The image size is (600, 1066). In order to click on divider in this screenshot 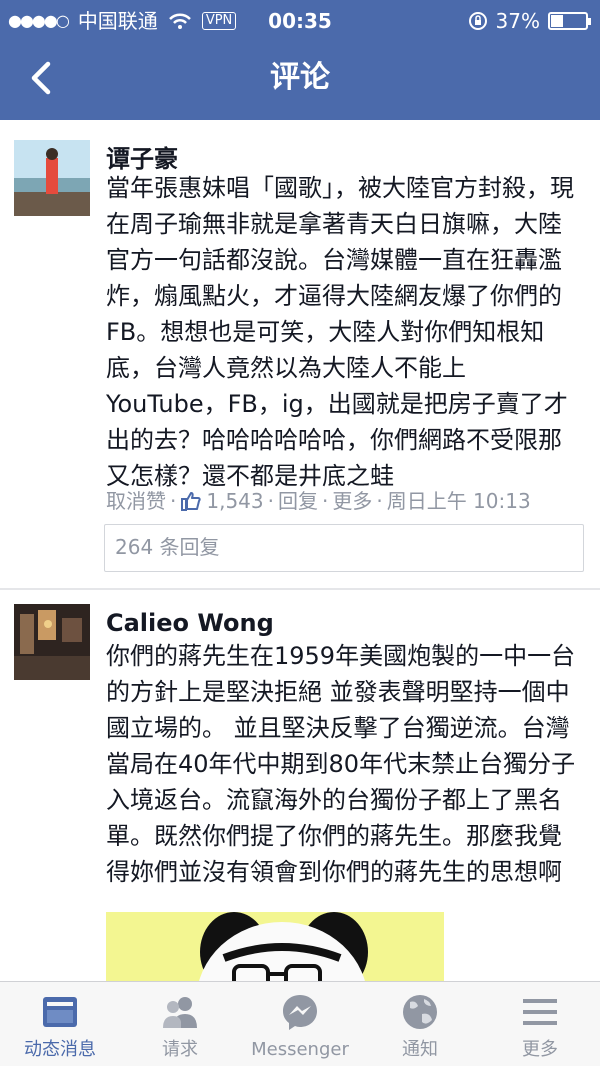, I will do `click(300, 589)`.